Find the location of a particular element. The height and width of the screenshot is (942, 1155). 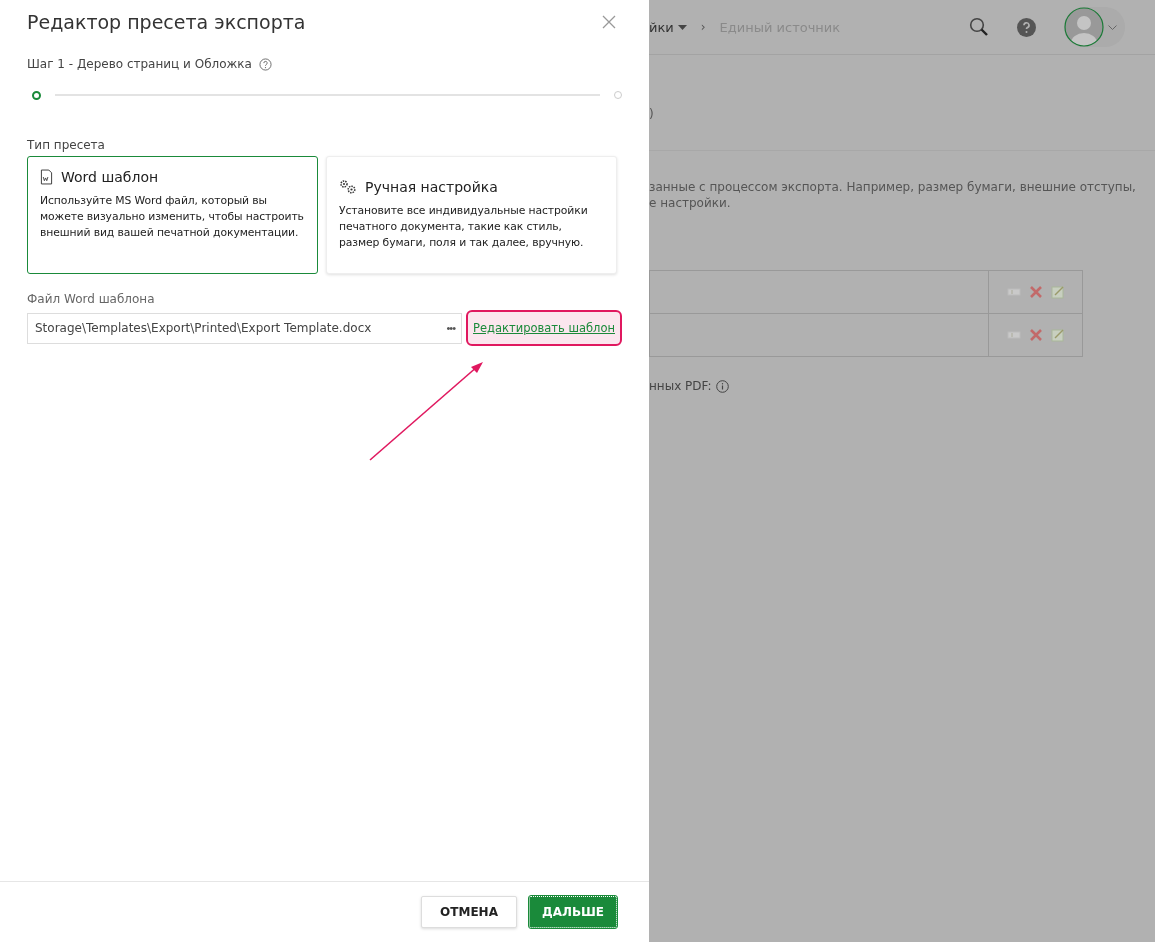

step-dot is located at coordinates (36, 95).